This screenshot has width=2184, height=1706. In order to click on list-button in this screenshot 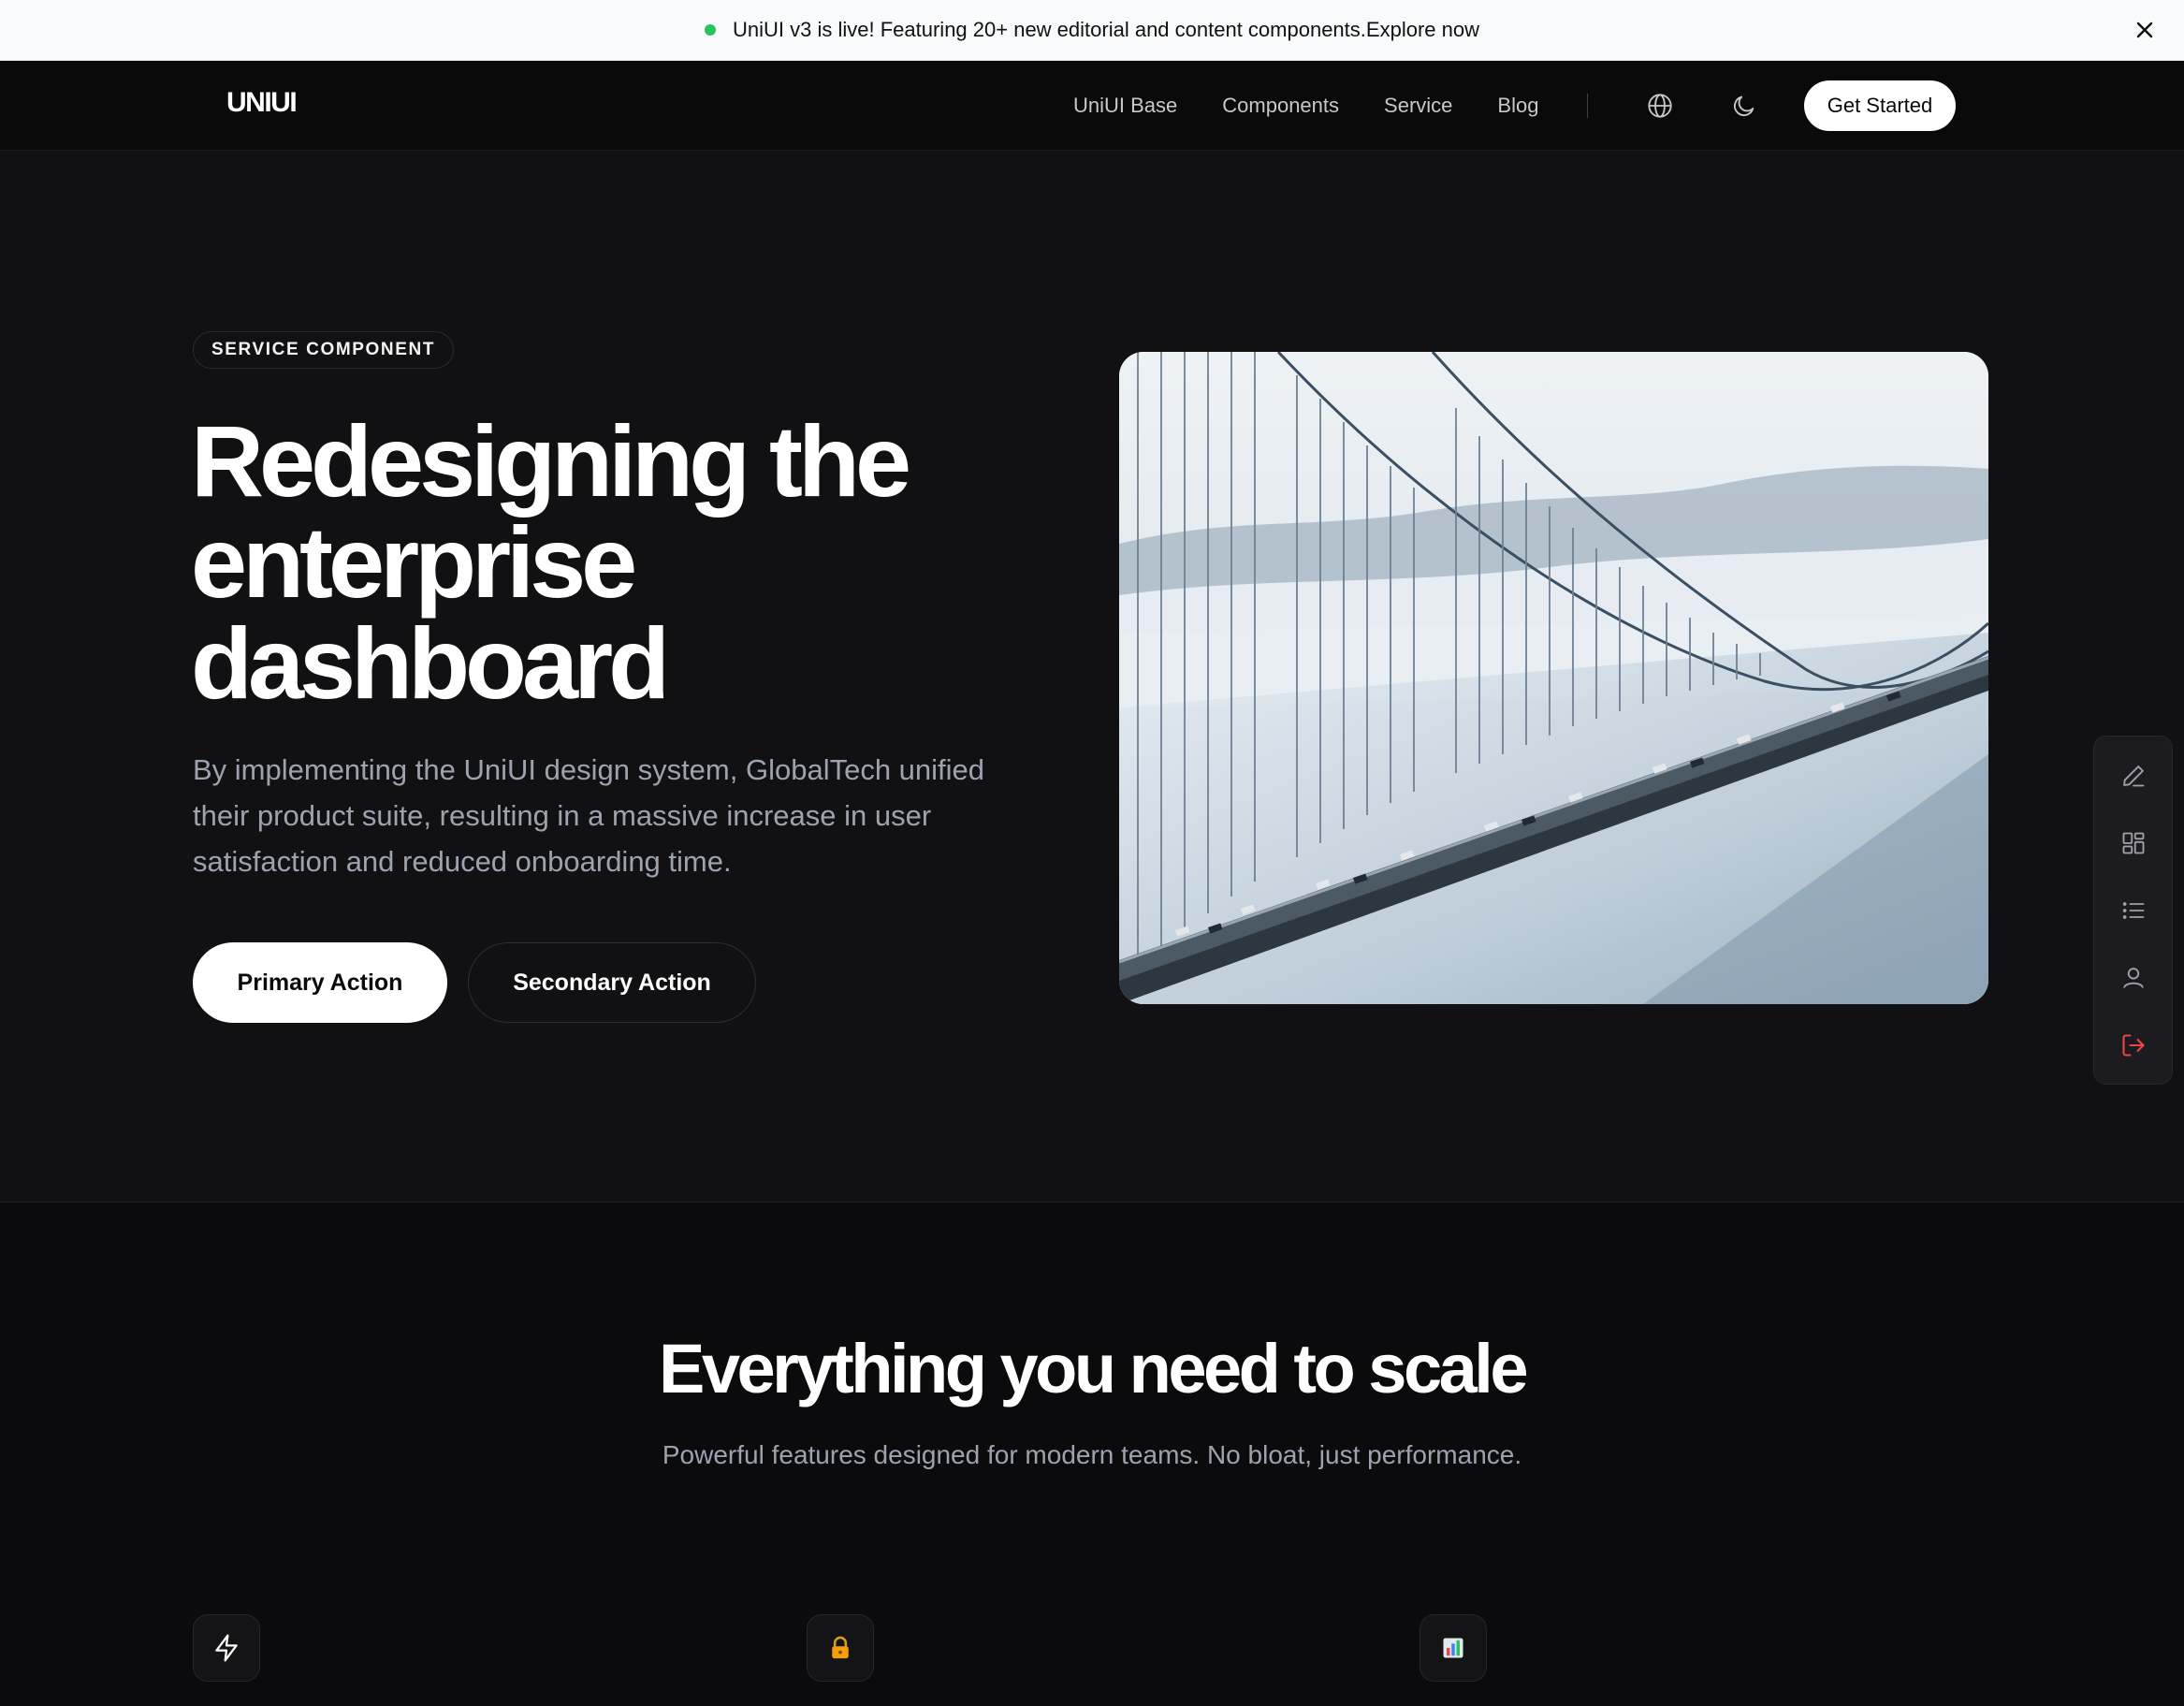, I will do `click(2133, 910)`.